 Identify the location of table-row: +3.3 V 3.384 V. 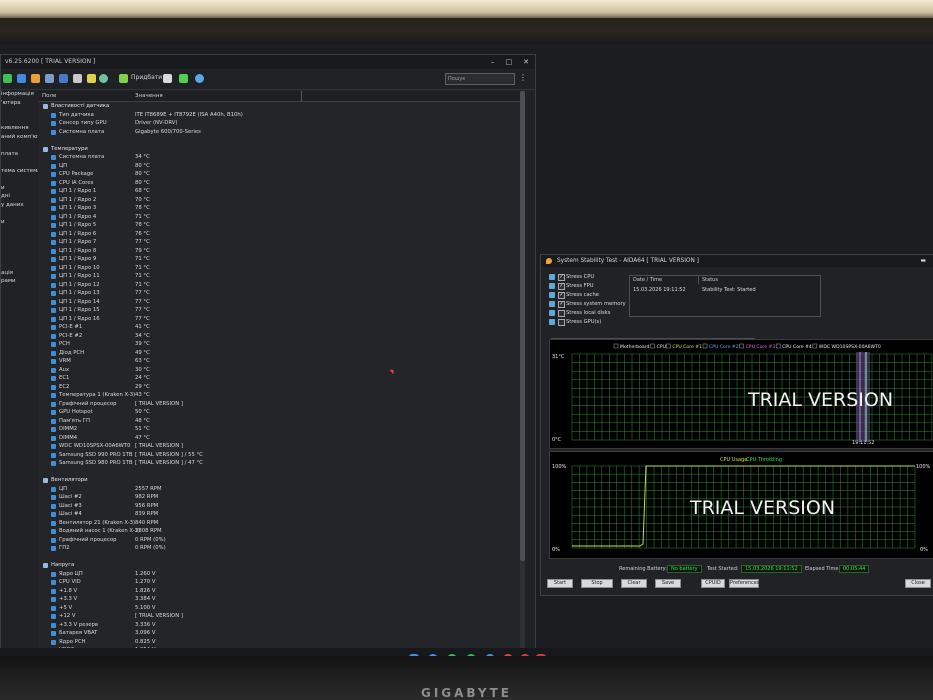
(281, 599).